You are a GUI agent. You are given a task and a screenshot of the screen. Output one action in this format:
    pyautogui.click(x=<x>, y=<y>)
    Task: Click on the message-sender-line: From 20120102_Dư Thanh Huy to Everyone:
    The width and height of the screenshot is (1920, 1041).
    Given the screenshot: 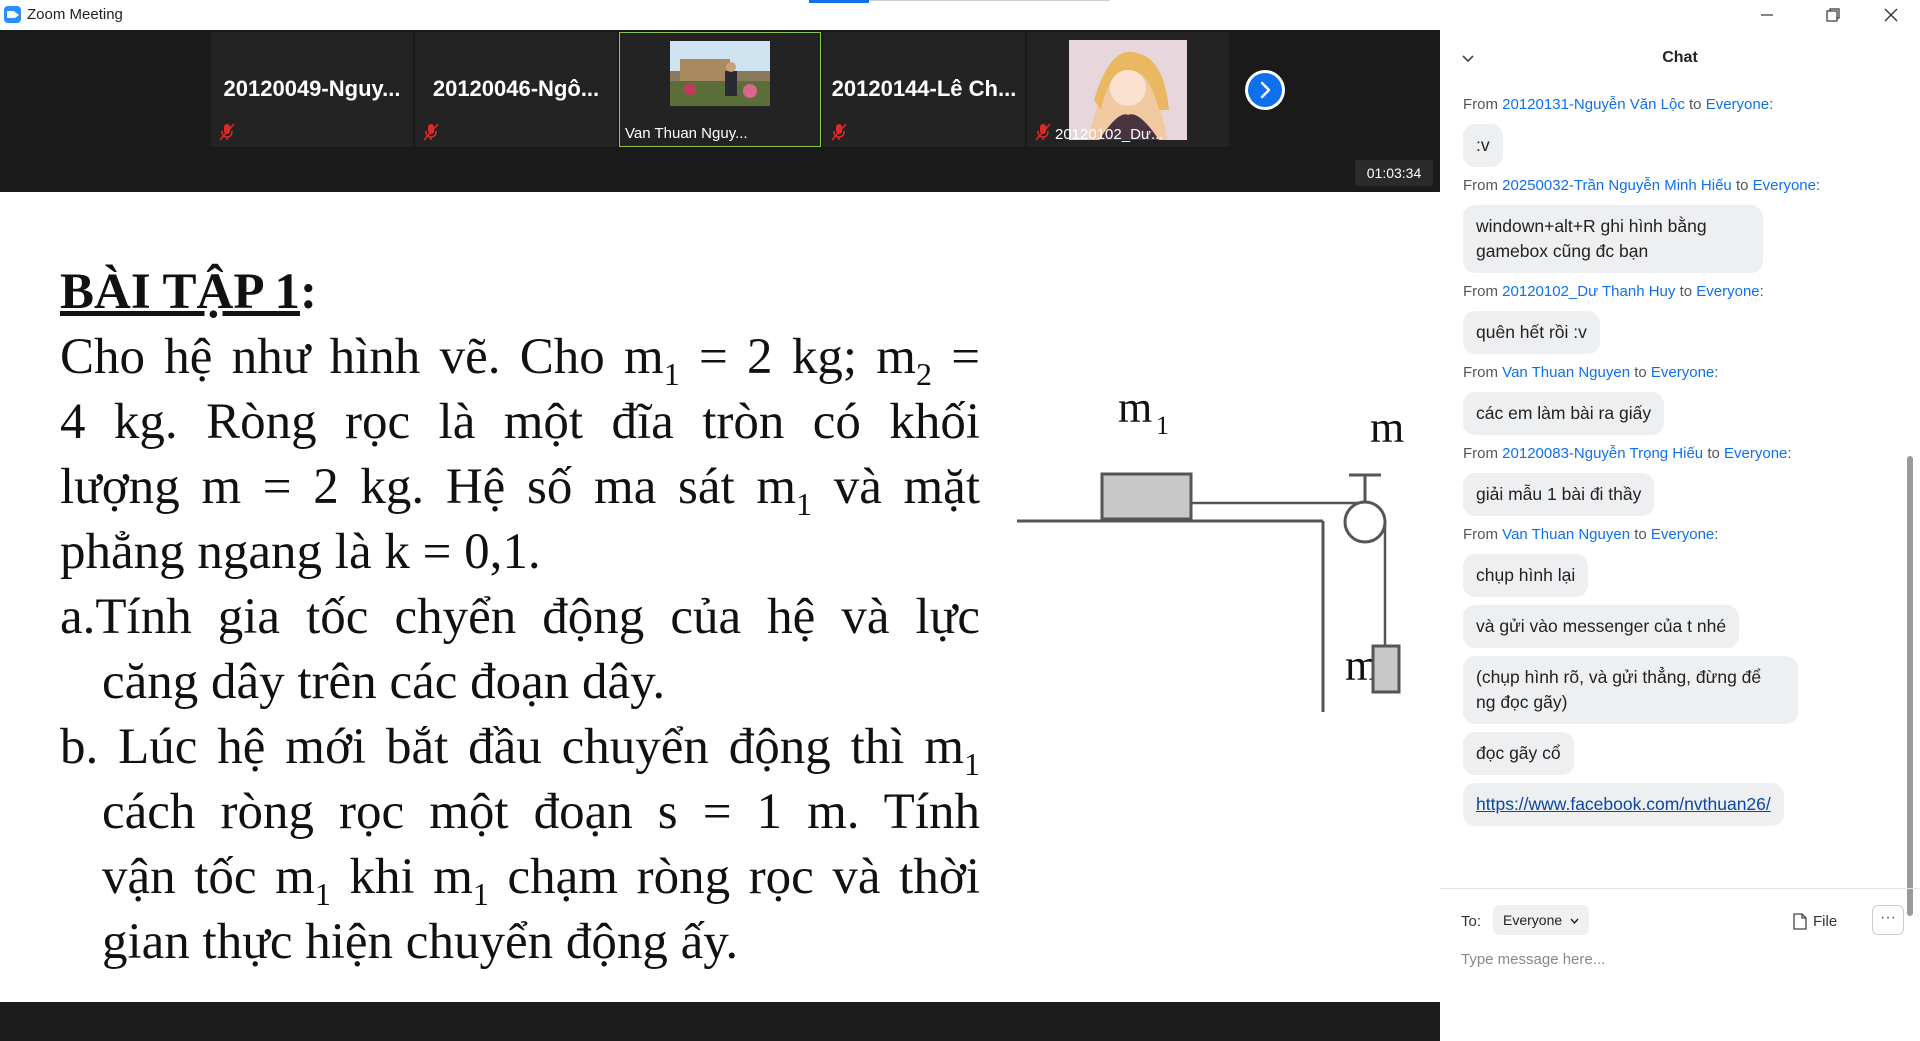 What is the action you would take?
    pyautogui.click(x=1613, y=291)
    